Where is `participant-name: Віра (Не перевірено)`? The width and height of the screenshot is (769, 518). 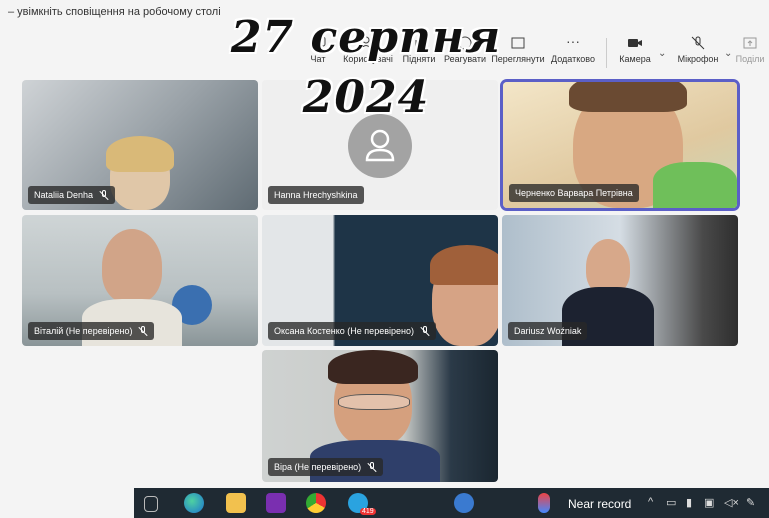
participant-name: Віра (Не перевірено) is located at coordinates (318, 467).